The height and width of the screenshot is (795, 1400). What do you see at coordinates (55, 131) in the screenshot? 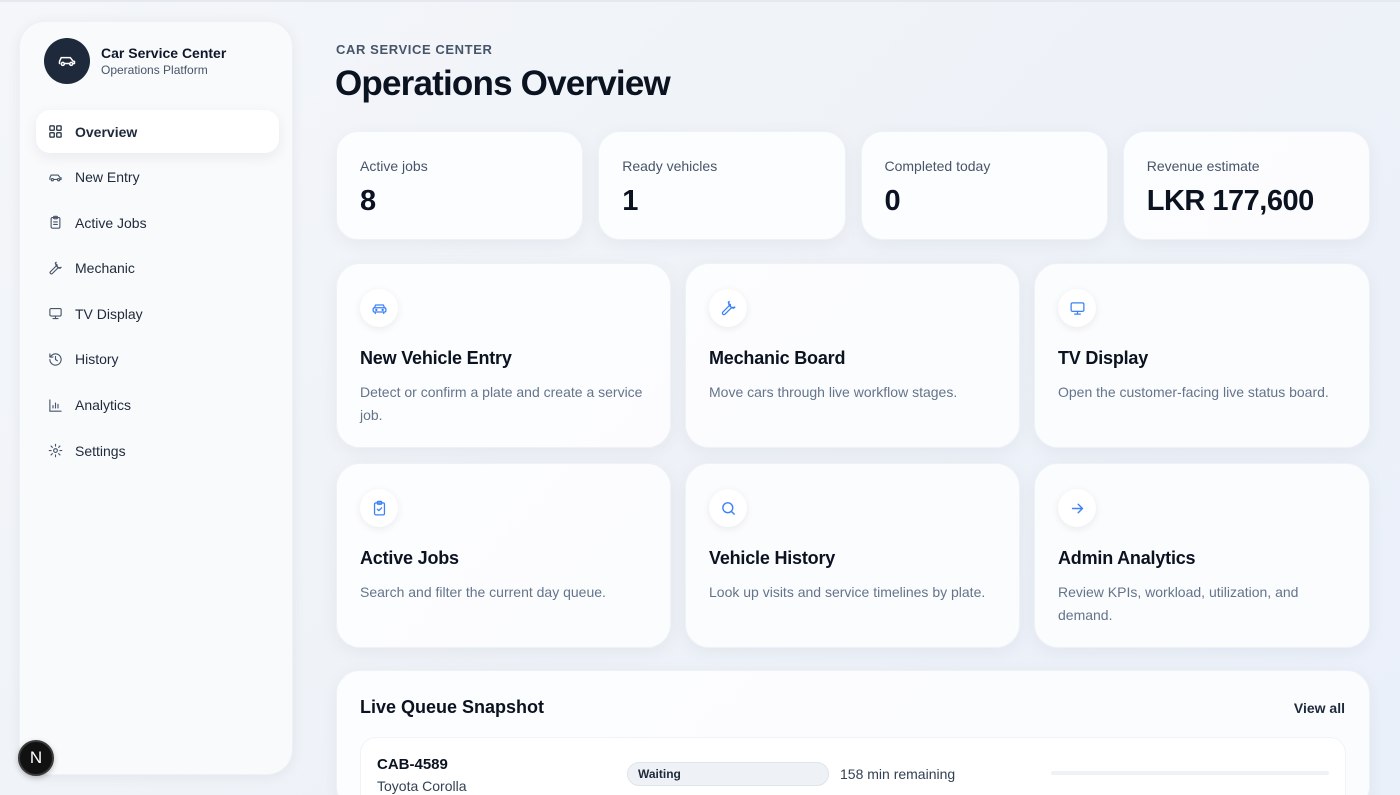
I see `grid-icon` at bounding box center [55, 131].